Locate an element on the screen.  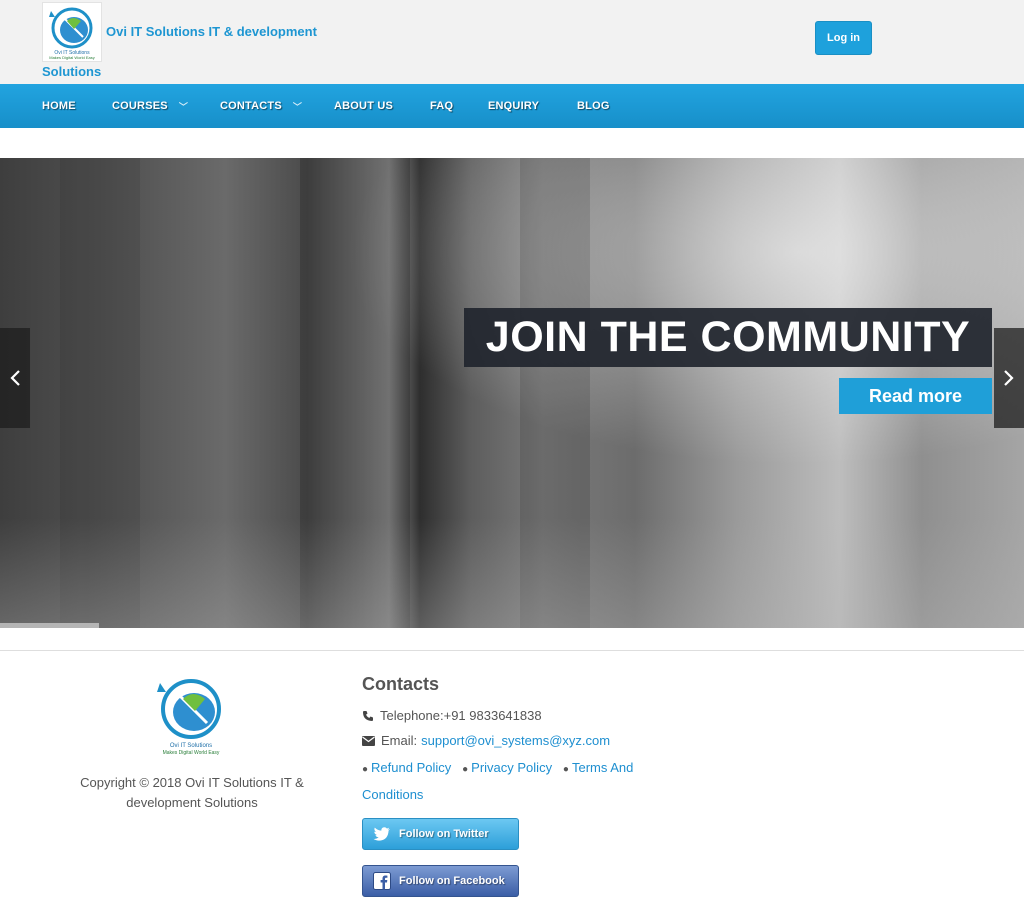
nav-item-courses: COURSES ﹀ is located at coordinates (150, 106).